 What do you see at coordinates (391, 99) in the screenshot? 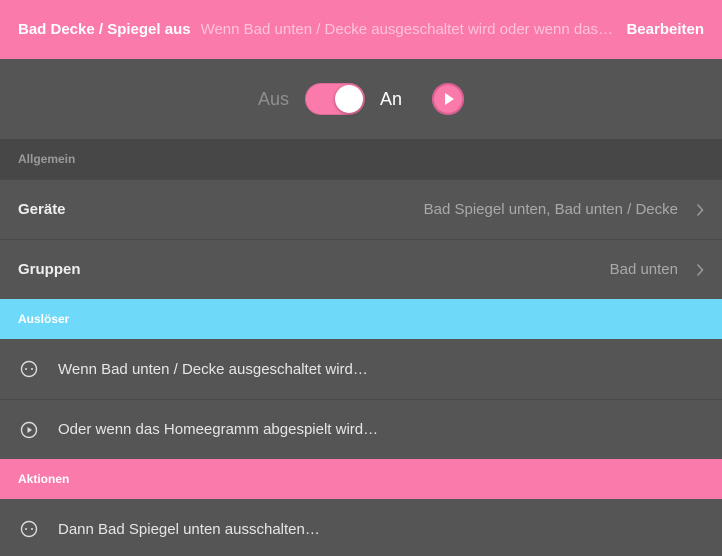
I see `toggle-on-label: An` at bounding box center [391, 99].